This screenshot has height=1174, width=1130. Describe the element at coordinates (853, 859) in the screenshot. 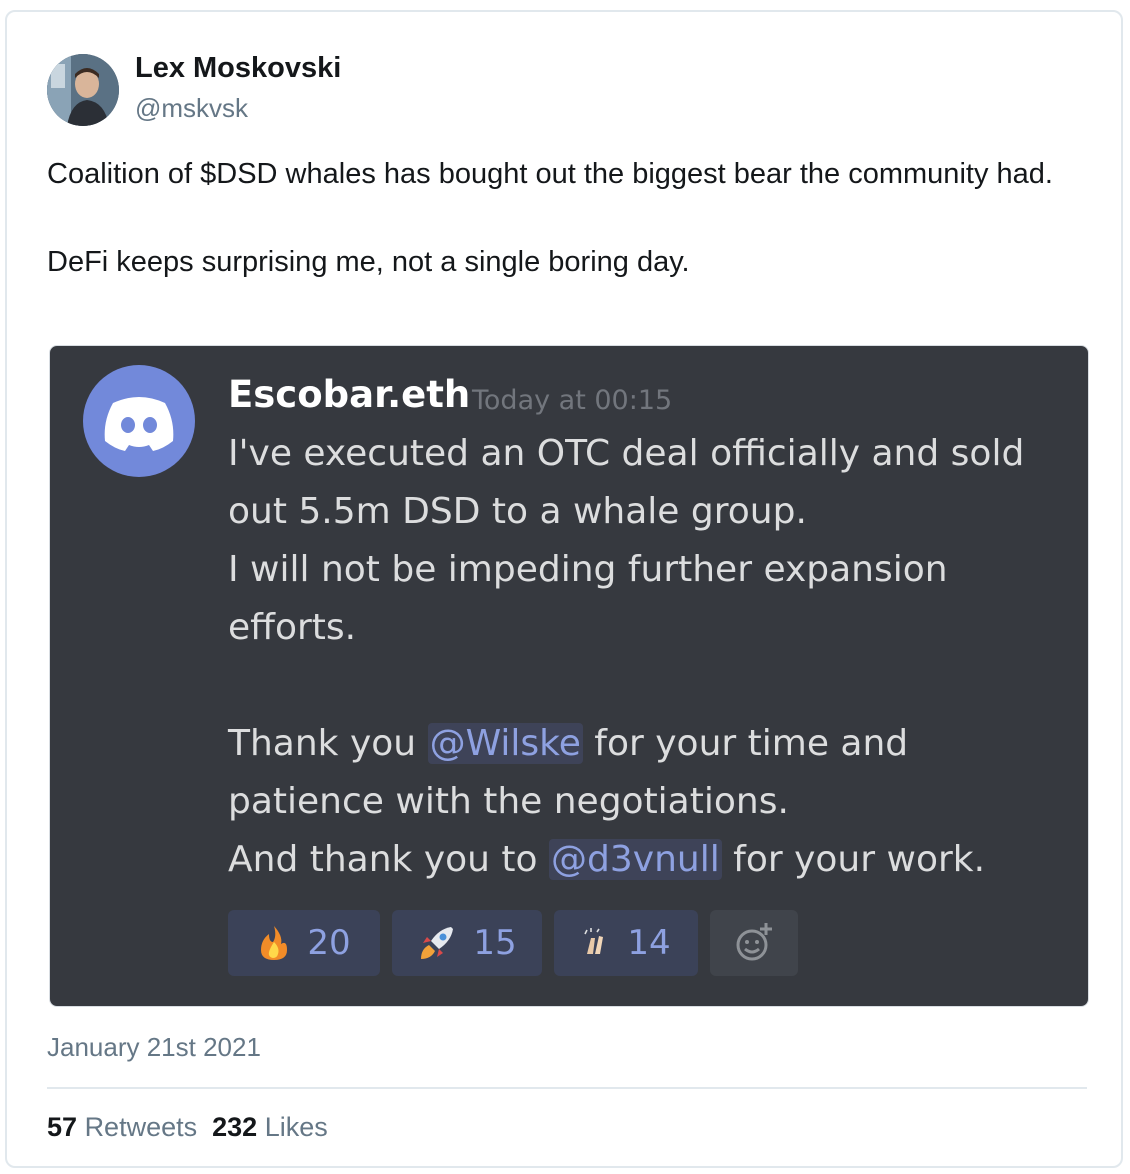

I see `thanks-2-suffix: for your work.` at that location.